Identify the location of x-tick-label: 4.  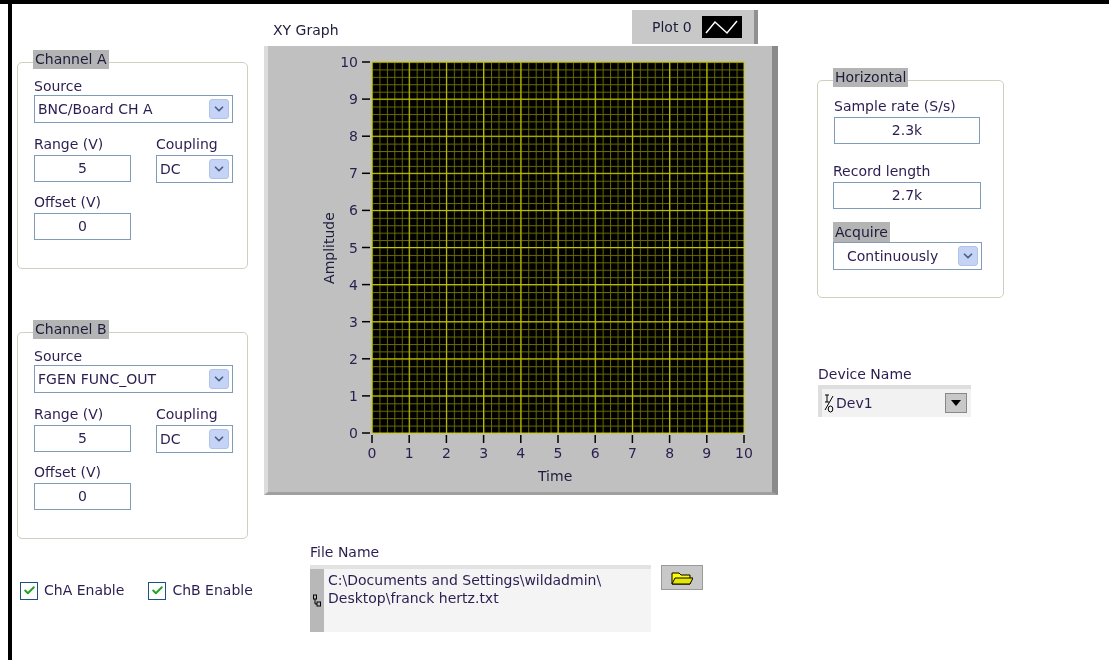
(521, 453).